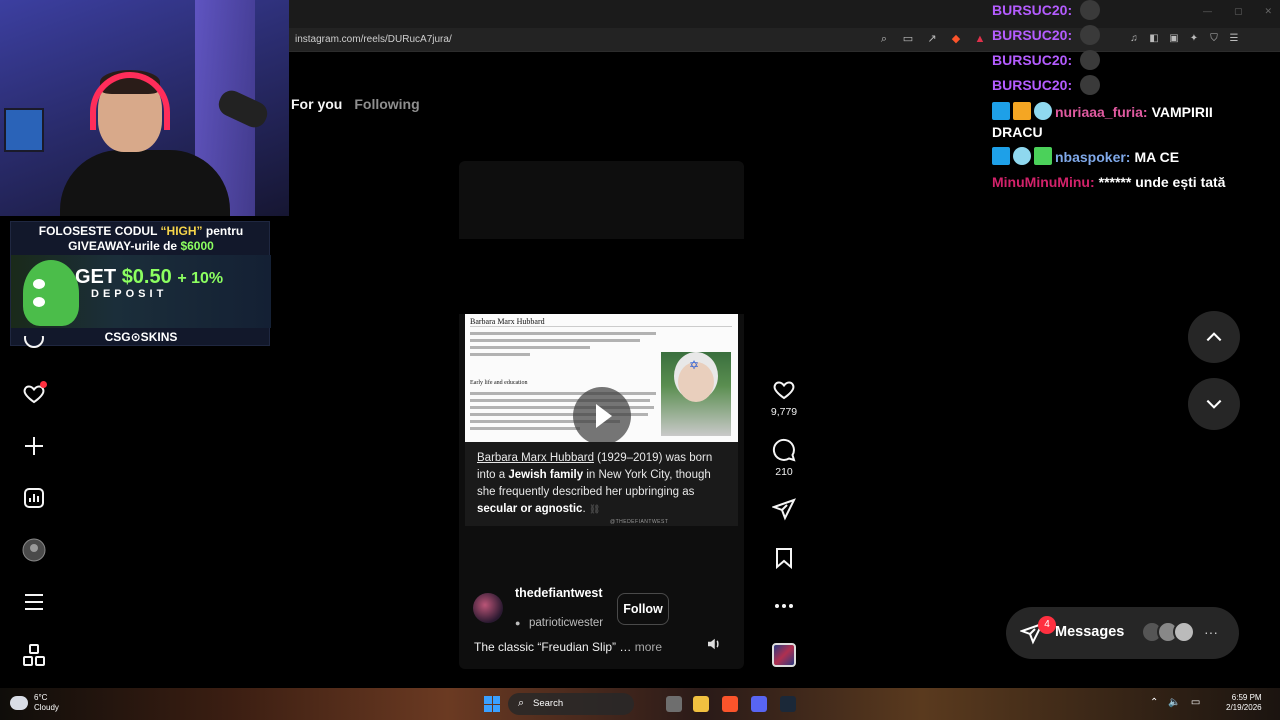 Image resolution: width=1280 pixels, height=720 pixels. What do you see at coordinates (1214, 337) in the screenshot?
I see `previous-reel-button` at bounding box center [1214, 337].